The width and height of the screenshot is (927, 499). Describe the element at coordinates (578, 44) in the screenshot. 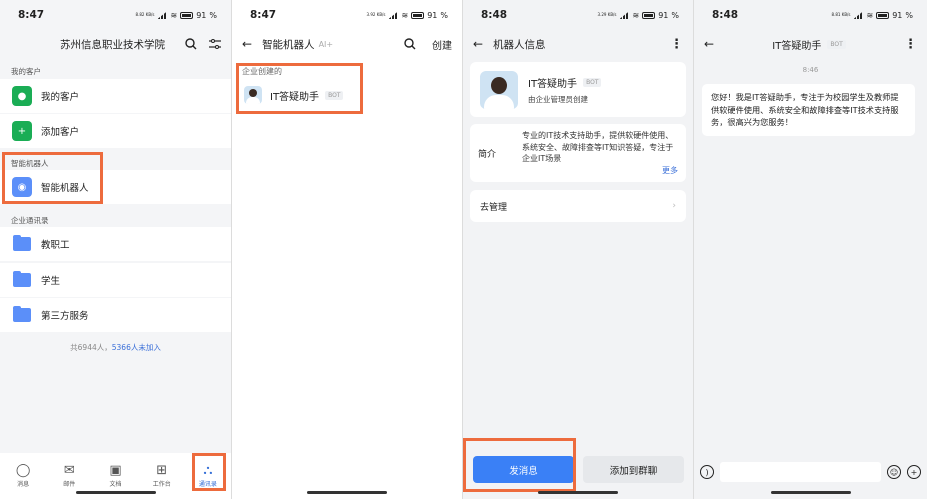

I see `robot-info-header: ← 机器人信息 ⋮` at that location.